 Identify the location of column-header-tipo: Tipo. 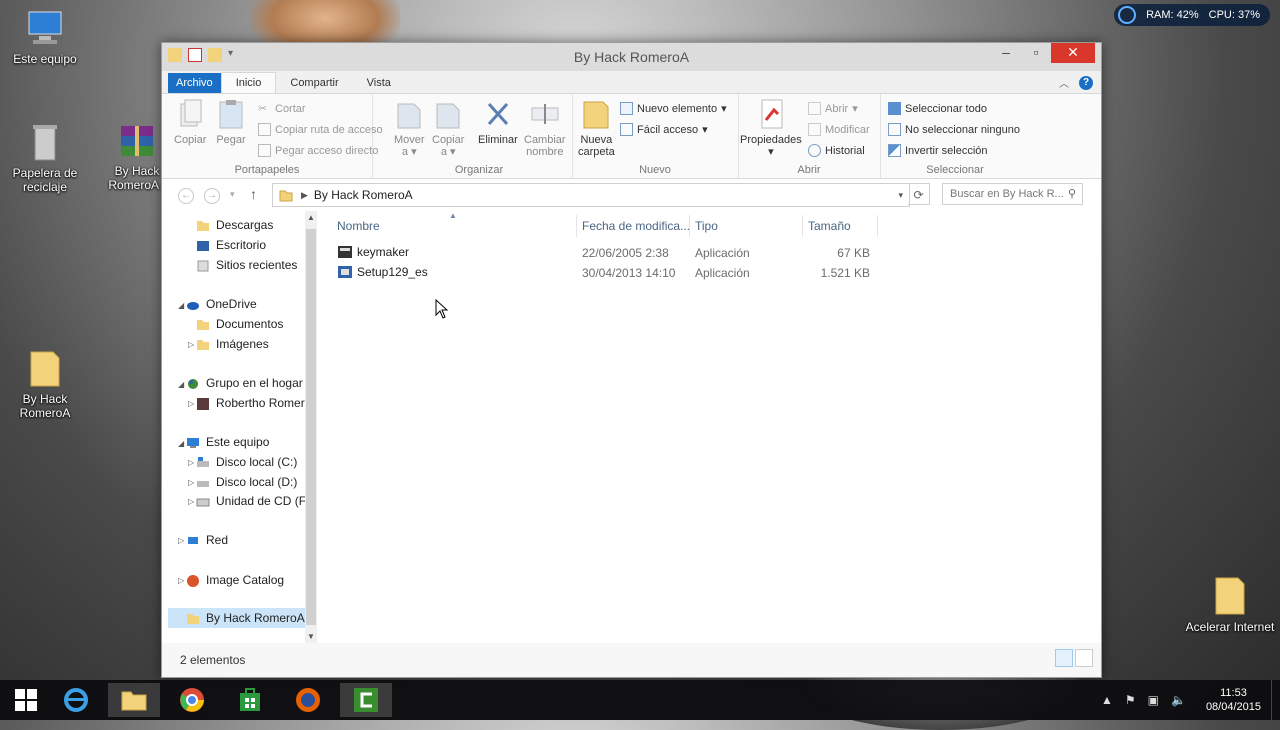
(706, 226).